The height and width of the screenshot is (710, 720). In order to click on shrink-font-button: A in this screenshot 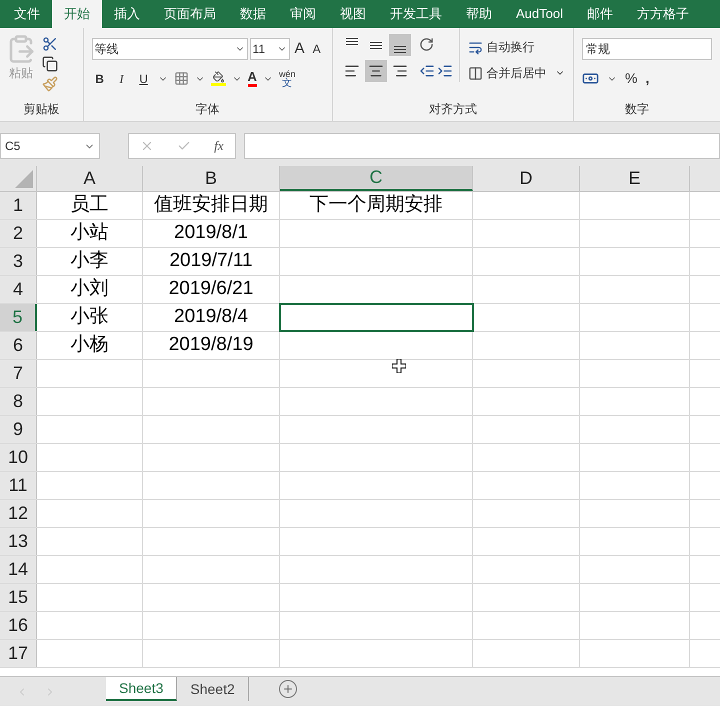, I will do `click(317, 49)`.